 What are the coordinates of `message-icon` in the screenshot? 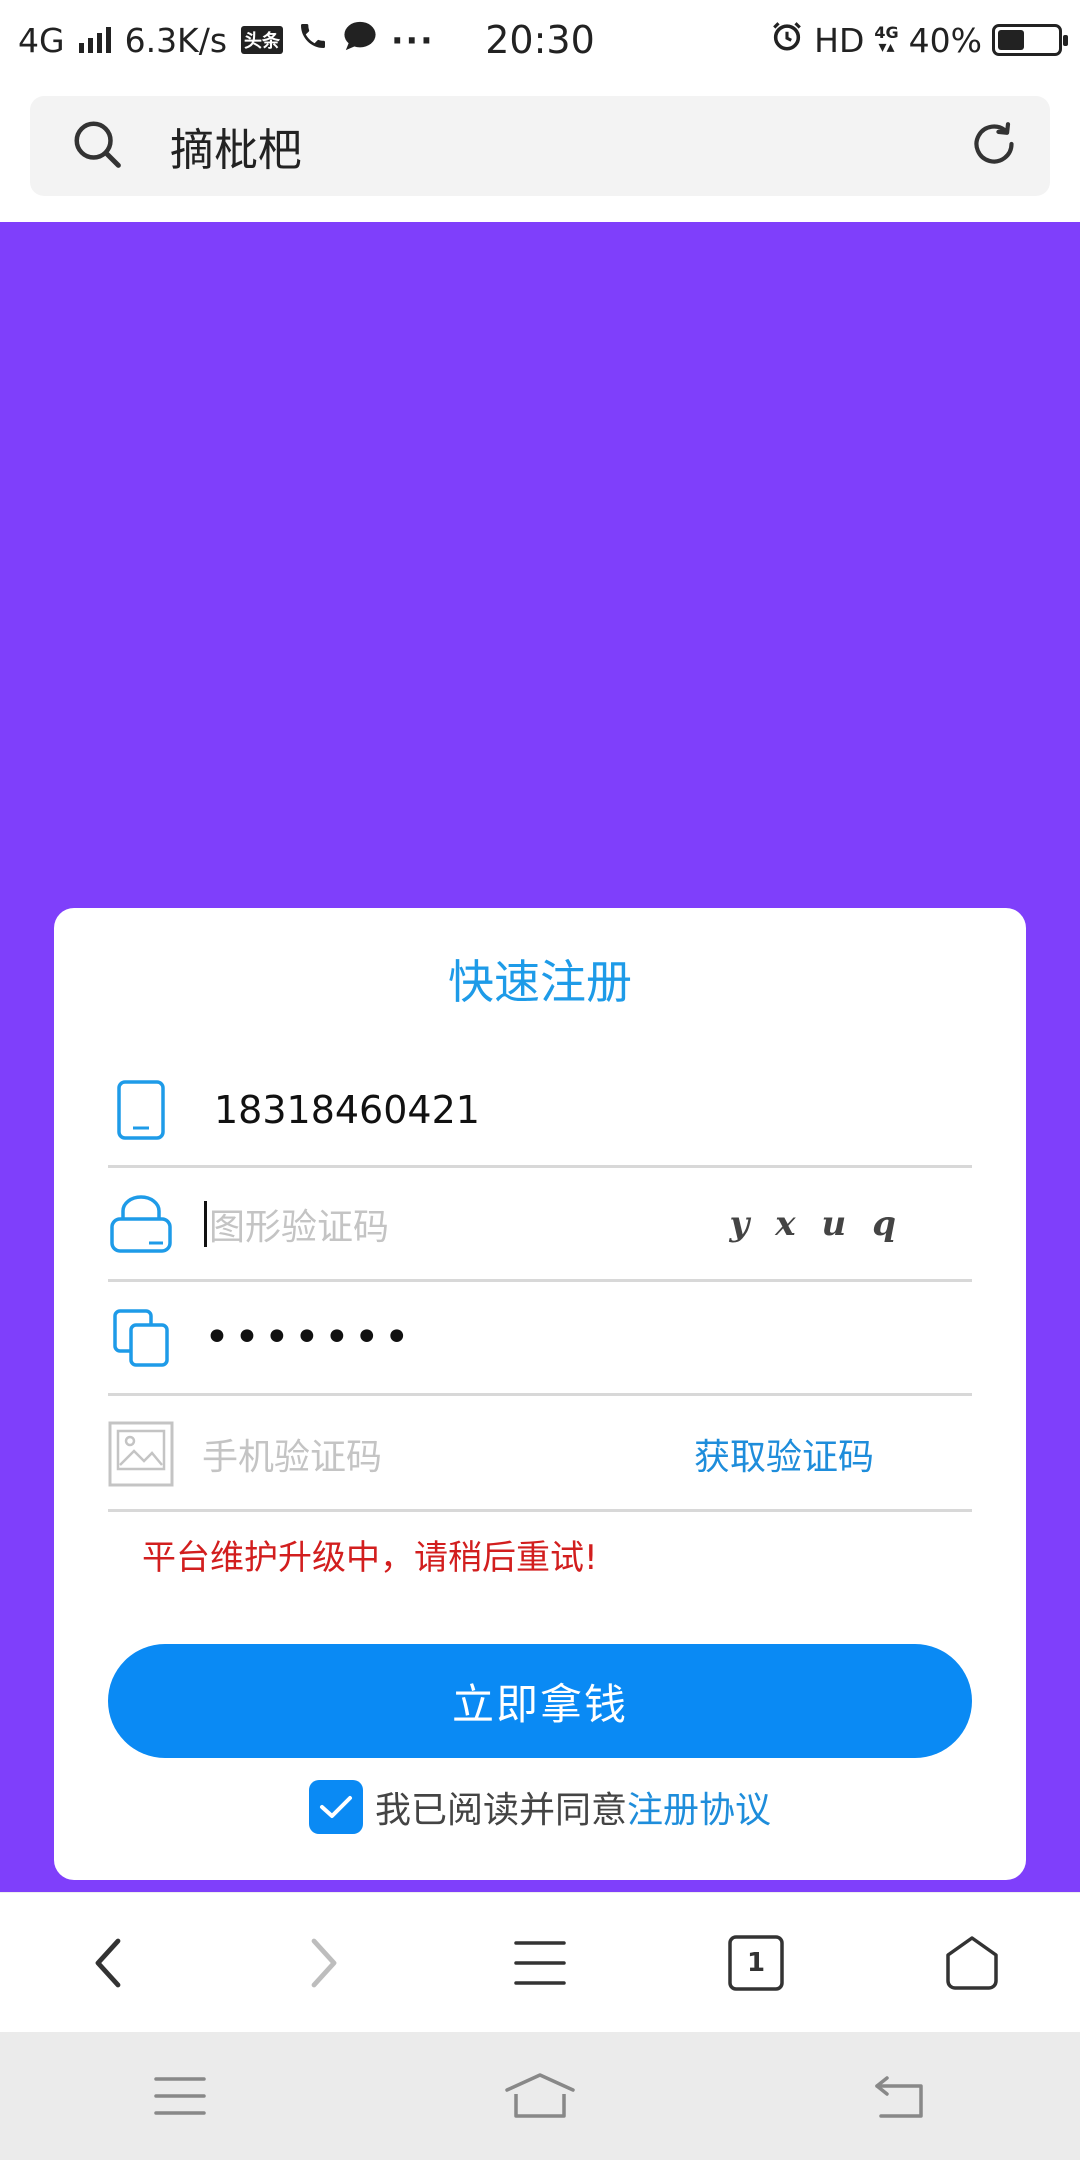 It's located at (360, 40).